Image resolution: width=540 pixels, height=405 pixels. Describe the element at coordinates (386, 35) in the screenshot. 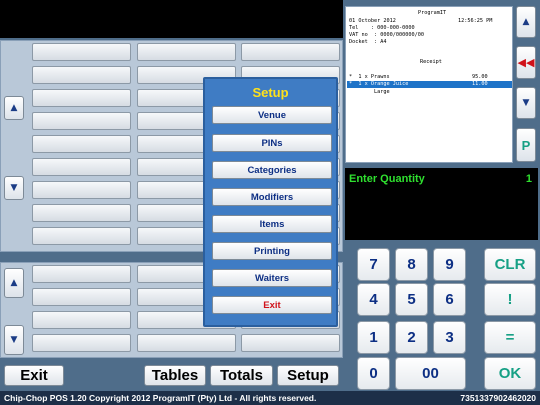

I see `receipt-vat: VAT no : 0000/000000/00` at that location.